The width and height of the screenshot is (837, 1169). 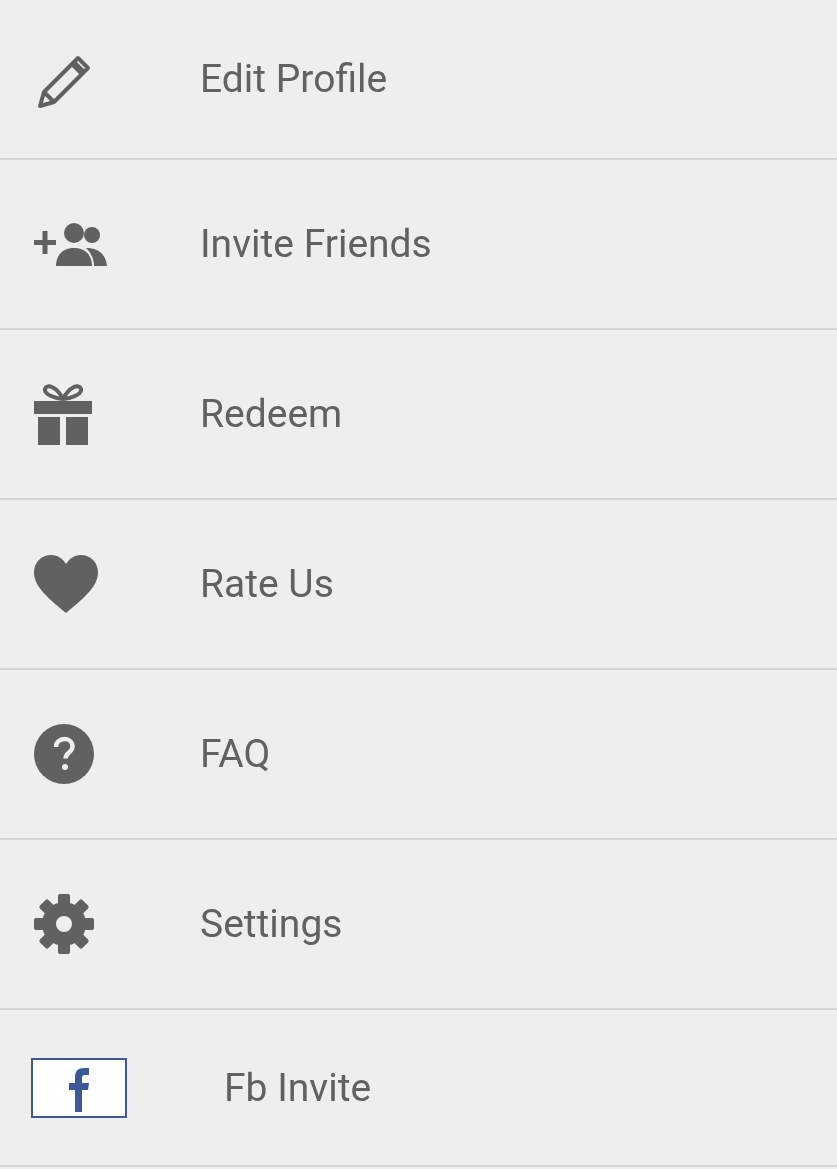 What do you see at coordinates (418, 1088) in the screenshot?
I see `menu-item: Fb Invite` at bounding box center [418, 1088].